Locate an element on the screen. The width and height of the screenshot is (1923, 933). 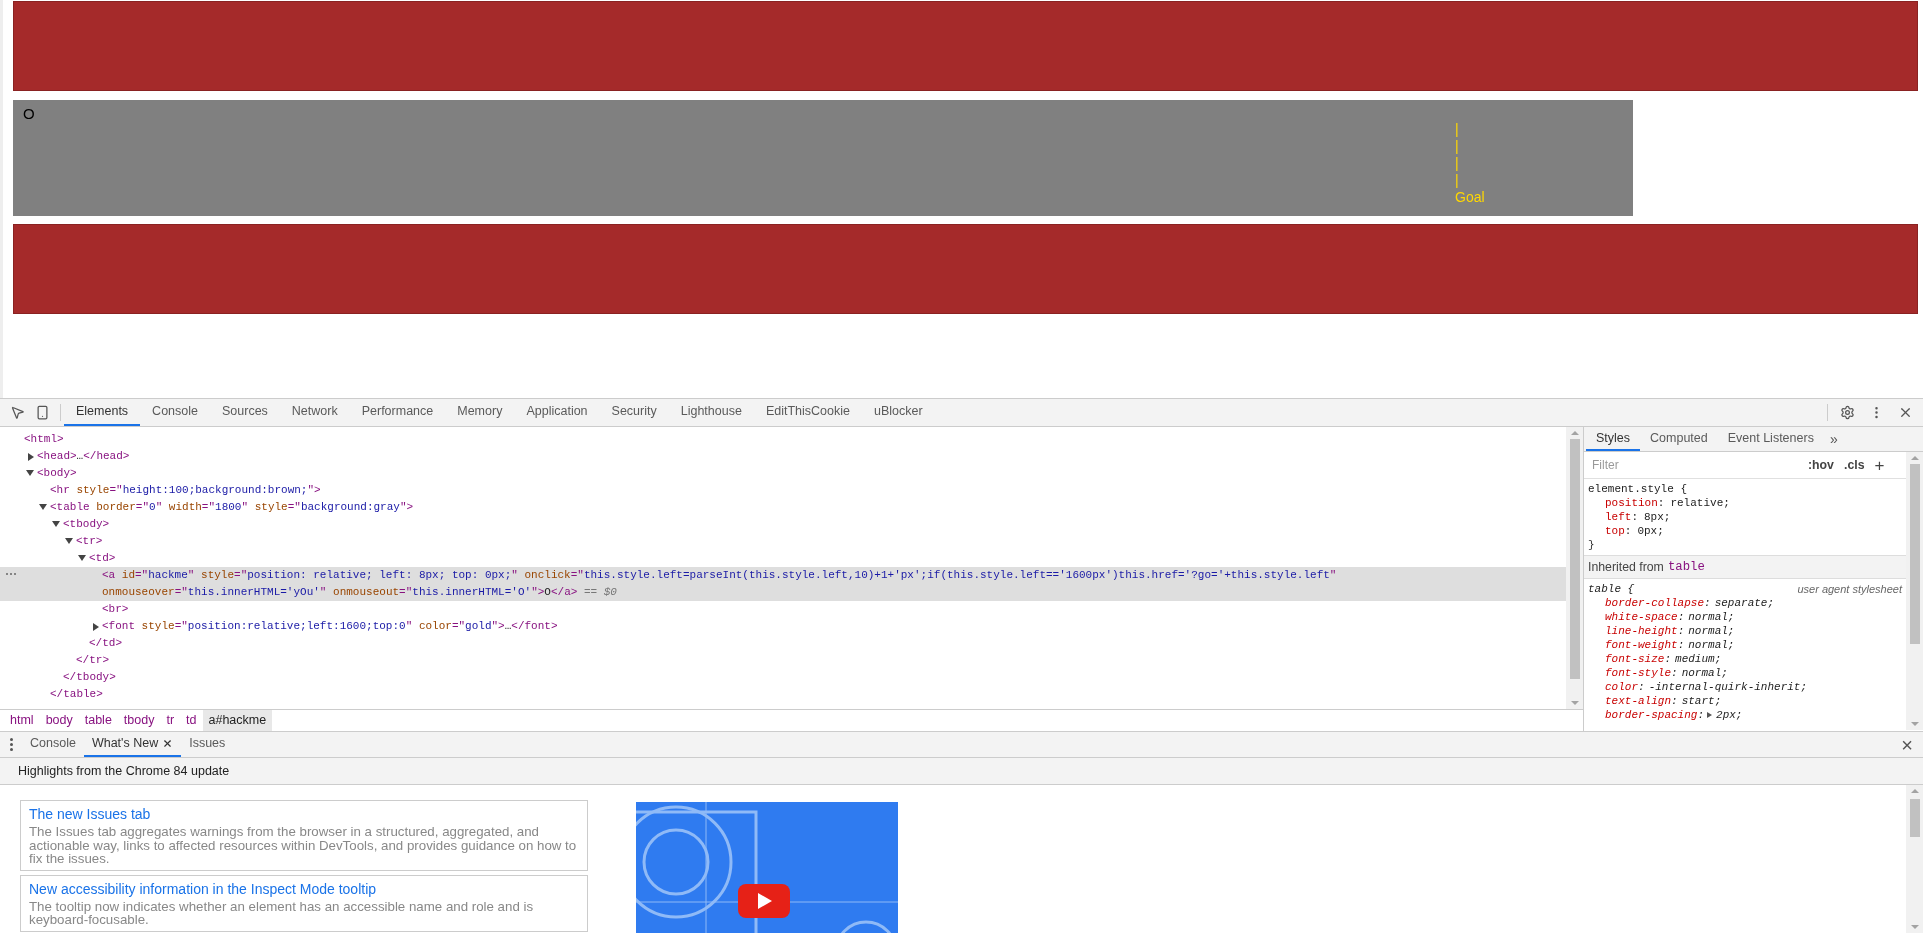
moving-link: O is located at coordinates (29, 114).